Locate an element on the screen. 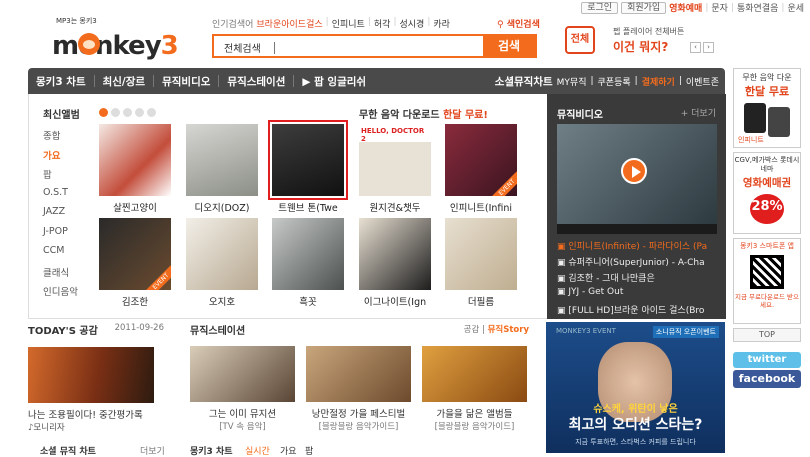  nav-right: 소셜뮤직차트 MY뮤직 | 쿠폰등록 | 결제하기 | 이벤트존 is located at coordinates (606, 81).